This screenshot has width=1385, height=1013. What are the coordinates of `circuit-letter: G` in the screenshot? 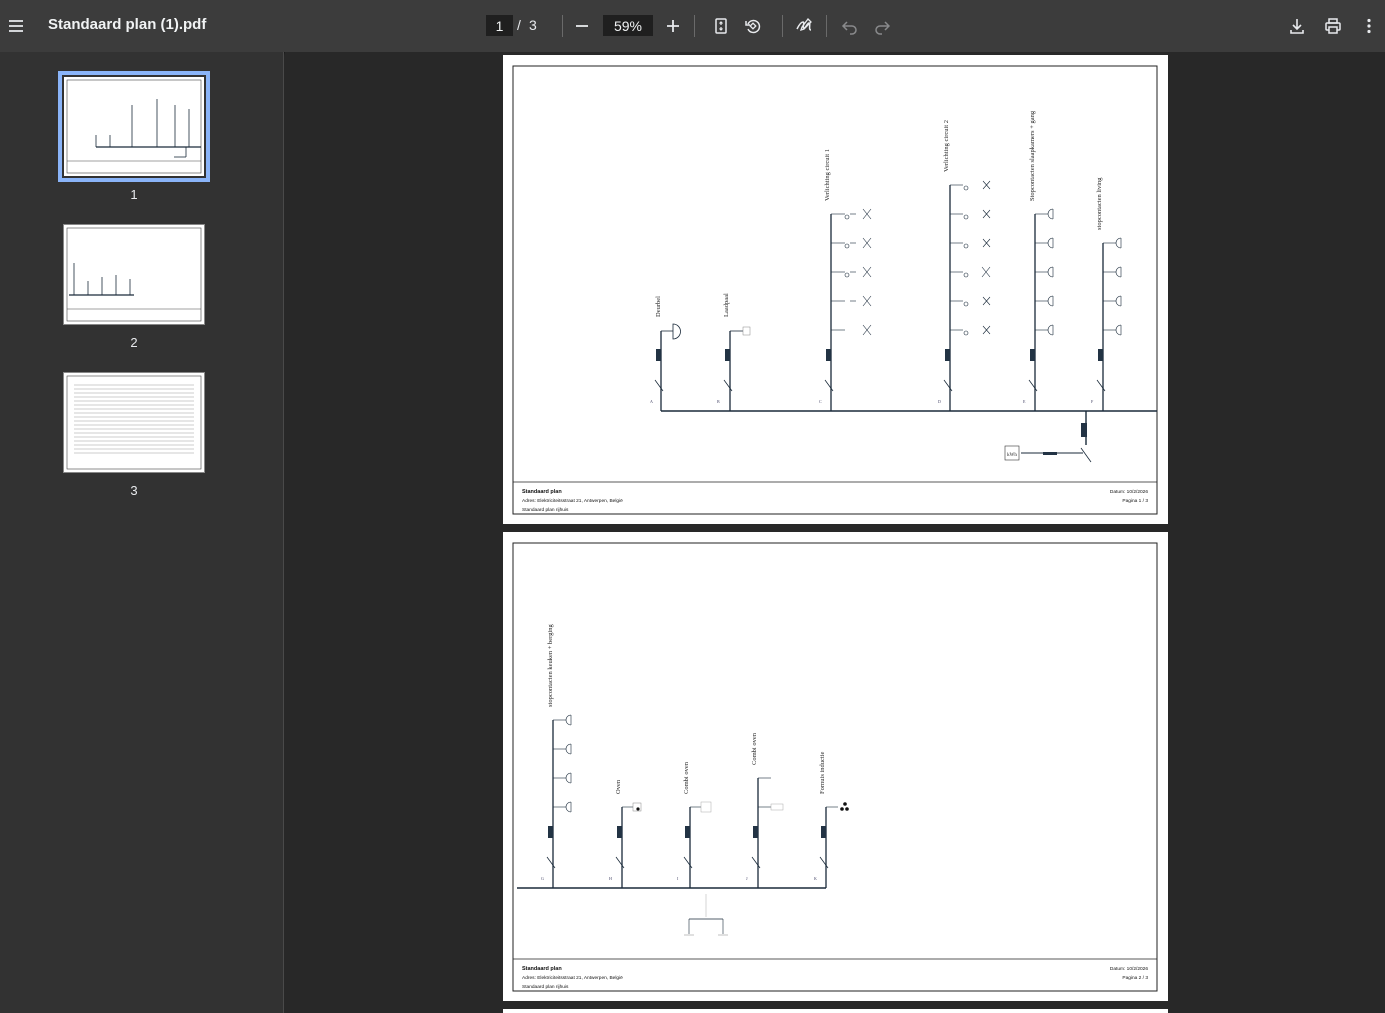 It's located at (542, 878).